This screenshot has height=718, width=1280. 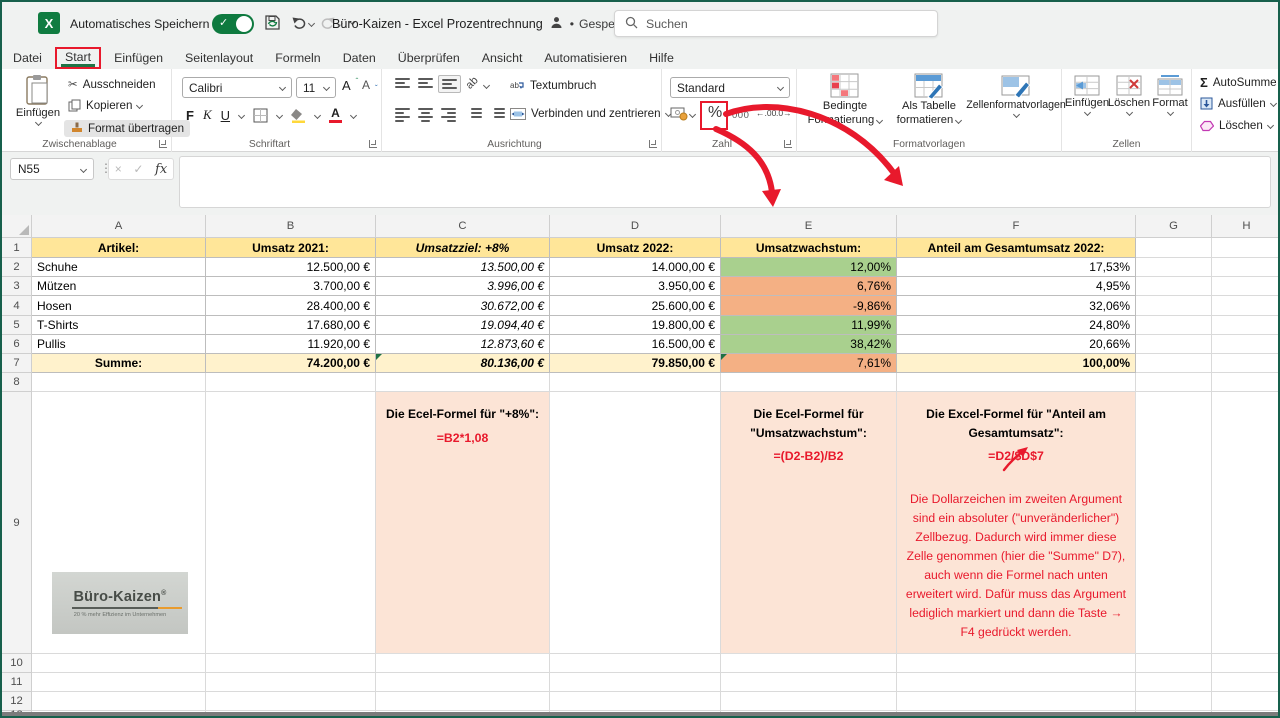 I want to click on tab-hilfe: Hilfe, so click(x=661, y=58).